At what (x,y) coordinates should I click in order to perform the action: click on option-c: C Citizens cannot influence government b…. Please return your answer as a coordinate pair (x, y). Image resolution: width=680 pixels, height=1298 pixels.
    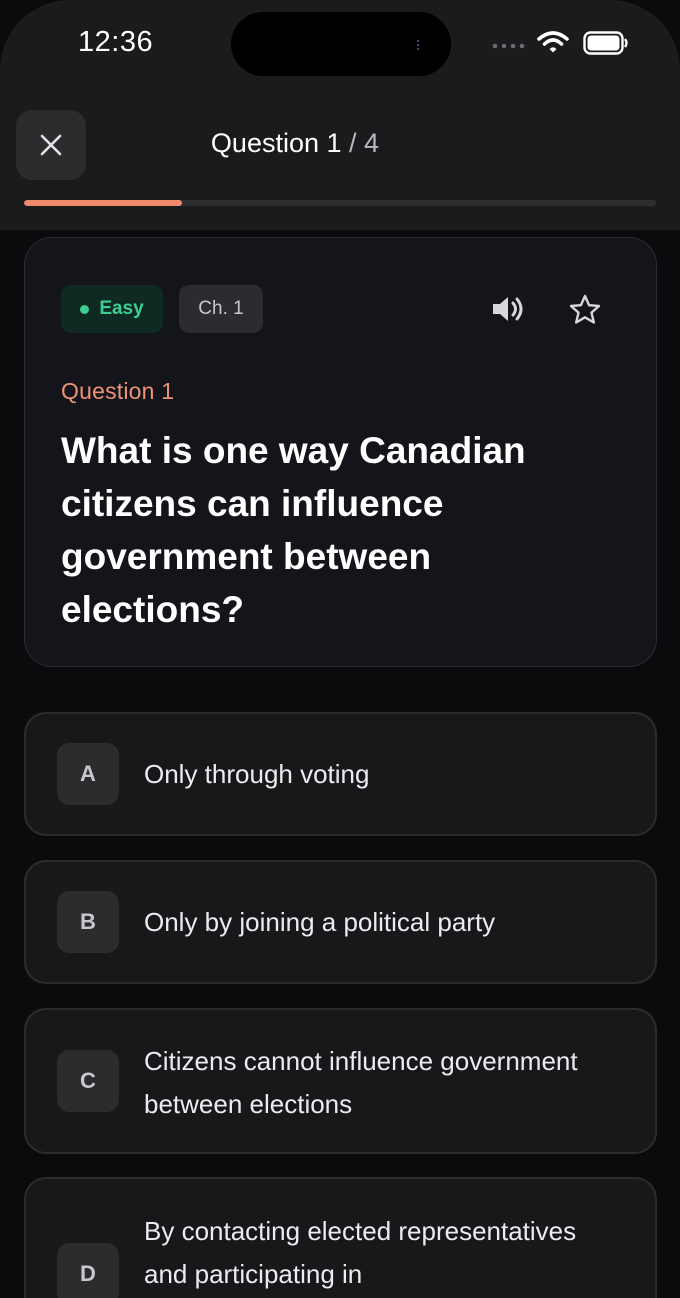
    Looking at the image, I should click on (340, 1081).